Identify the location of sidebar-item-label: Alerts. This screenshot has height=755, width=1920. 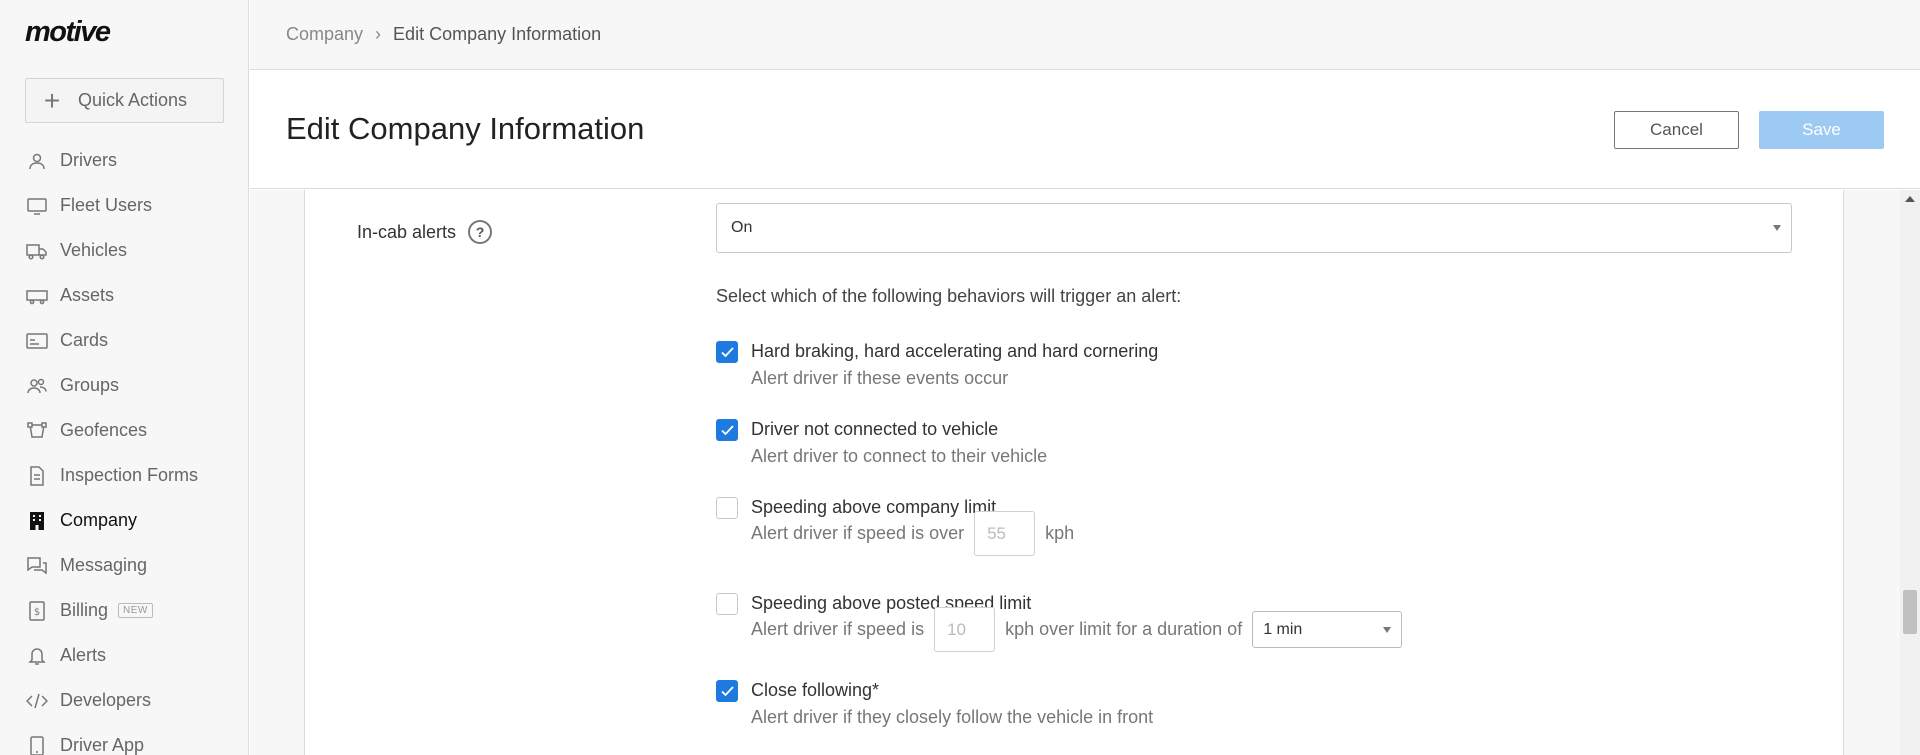
(83, 655).